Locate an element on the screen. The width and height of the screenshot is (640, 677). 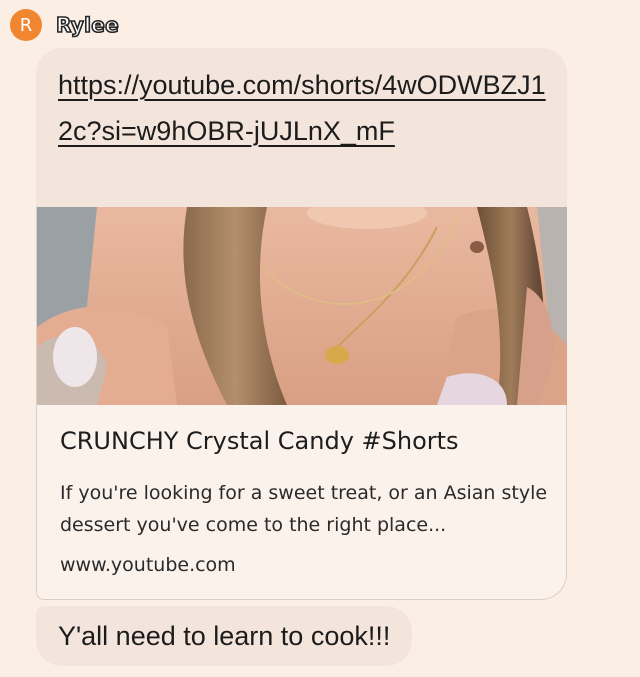
sender-header: R Rylee is located at coordinates (65, 25).